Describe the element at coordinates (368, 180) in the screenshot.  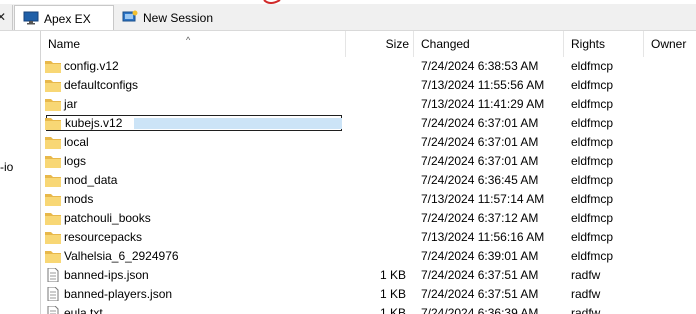
I see `file-row: mod_data 7/24/2024 6:36:45 AM eldfmcp` at that location.